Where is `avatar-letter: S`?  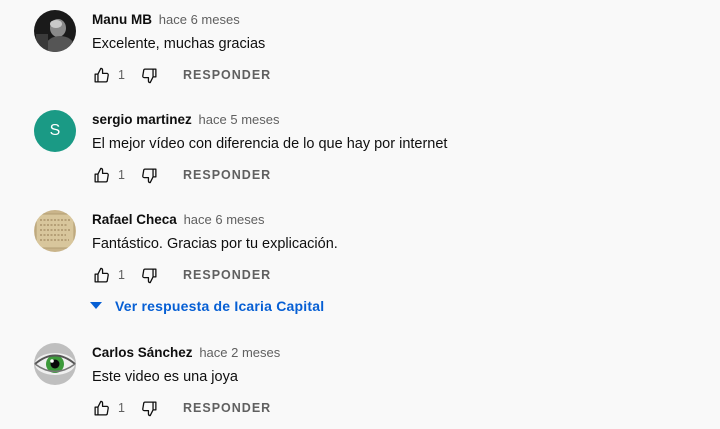 avatar-letter: S is located at coordinates (55, 130).